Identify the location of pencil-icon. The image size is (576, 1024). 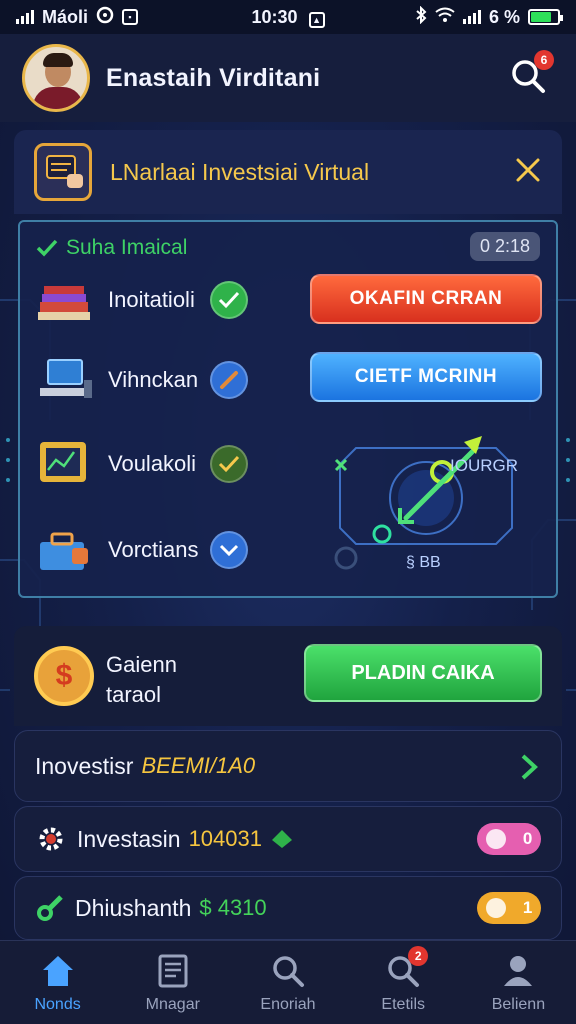
(229, 380).